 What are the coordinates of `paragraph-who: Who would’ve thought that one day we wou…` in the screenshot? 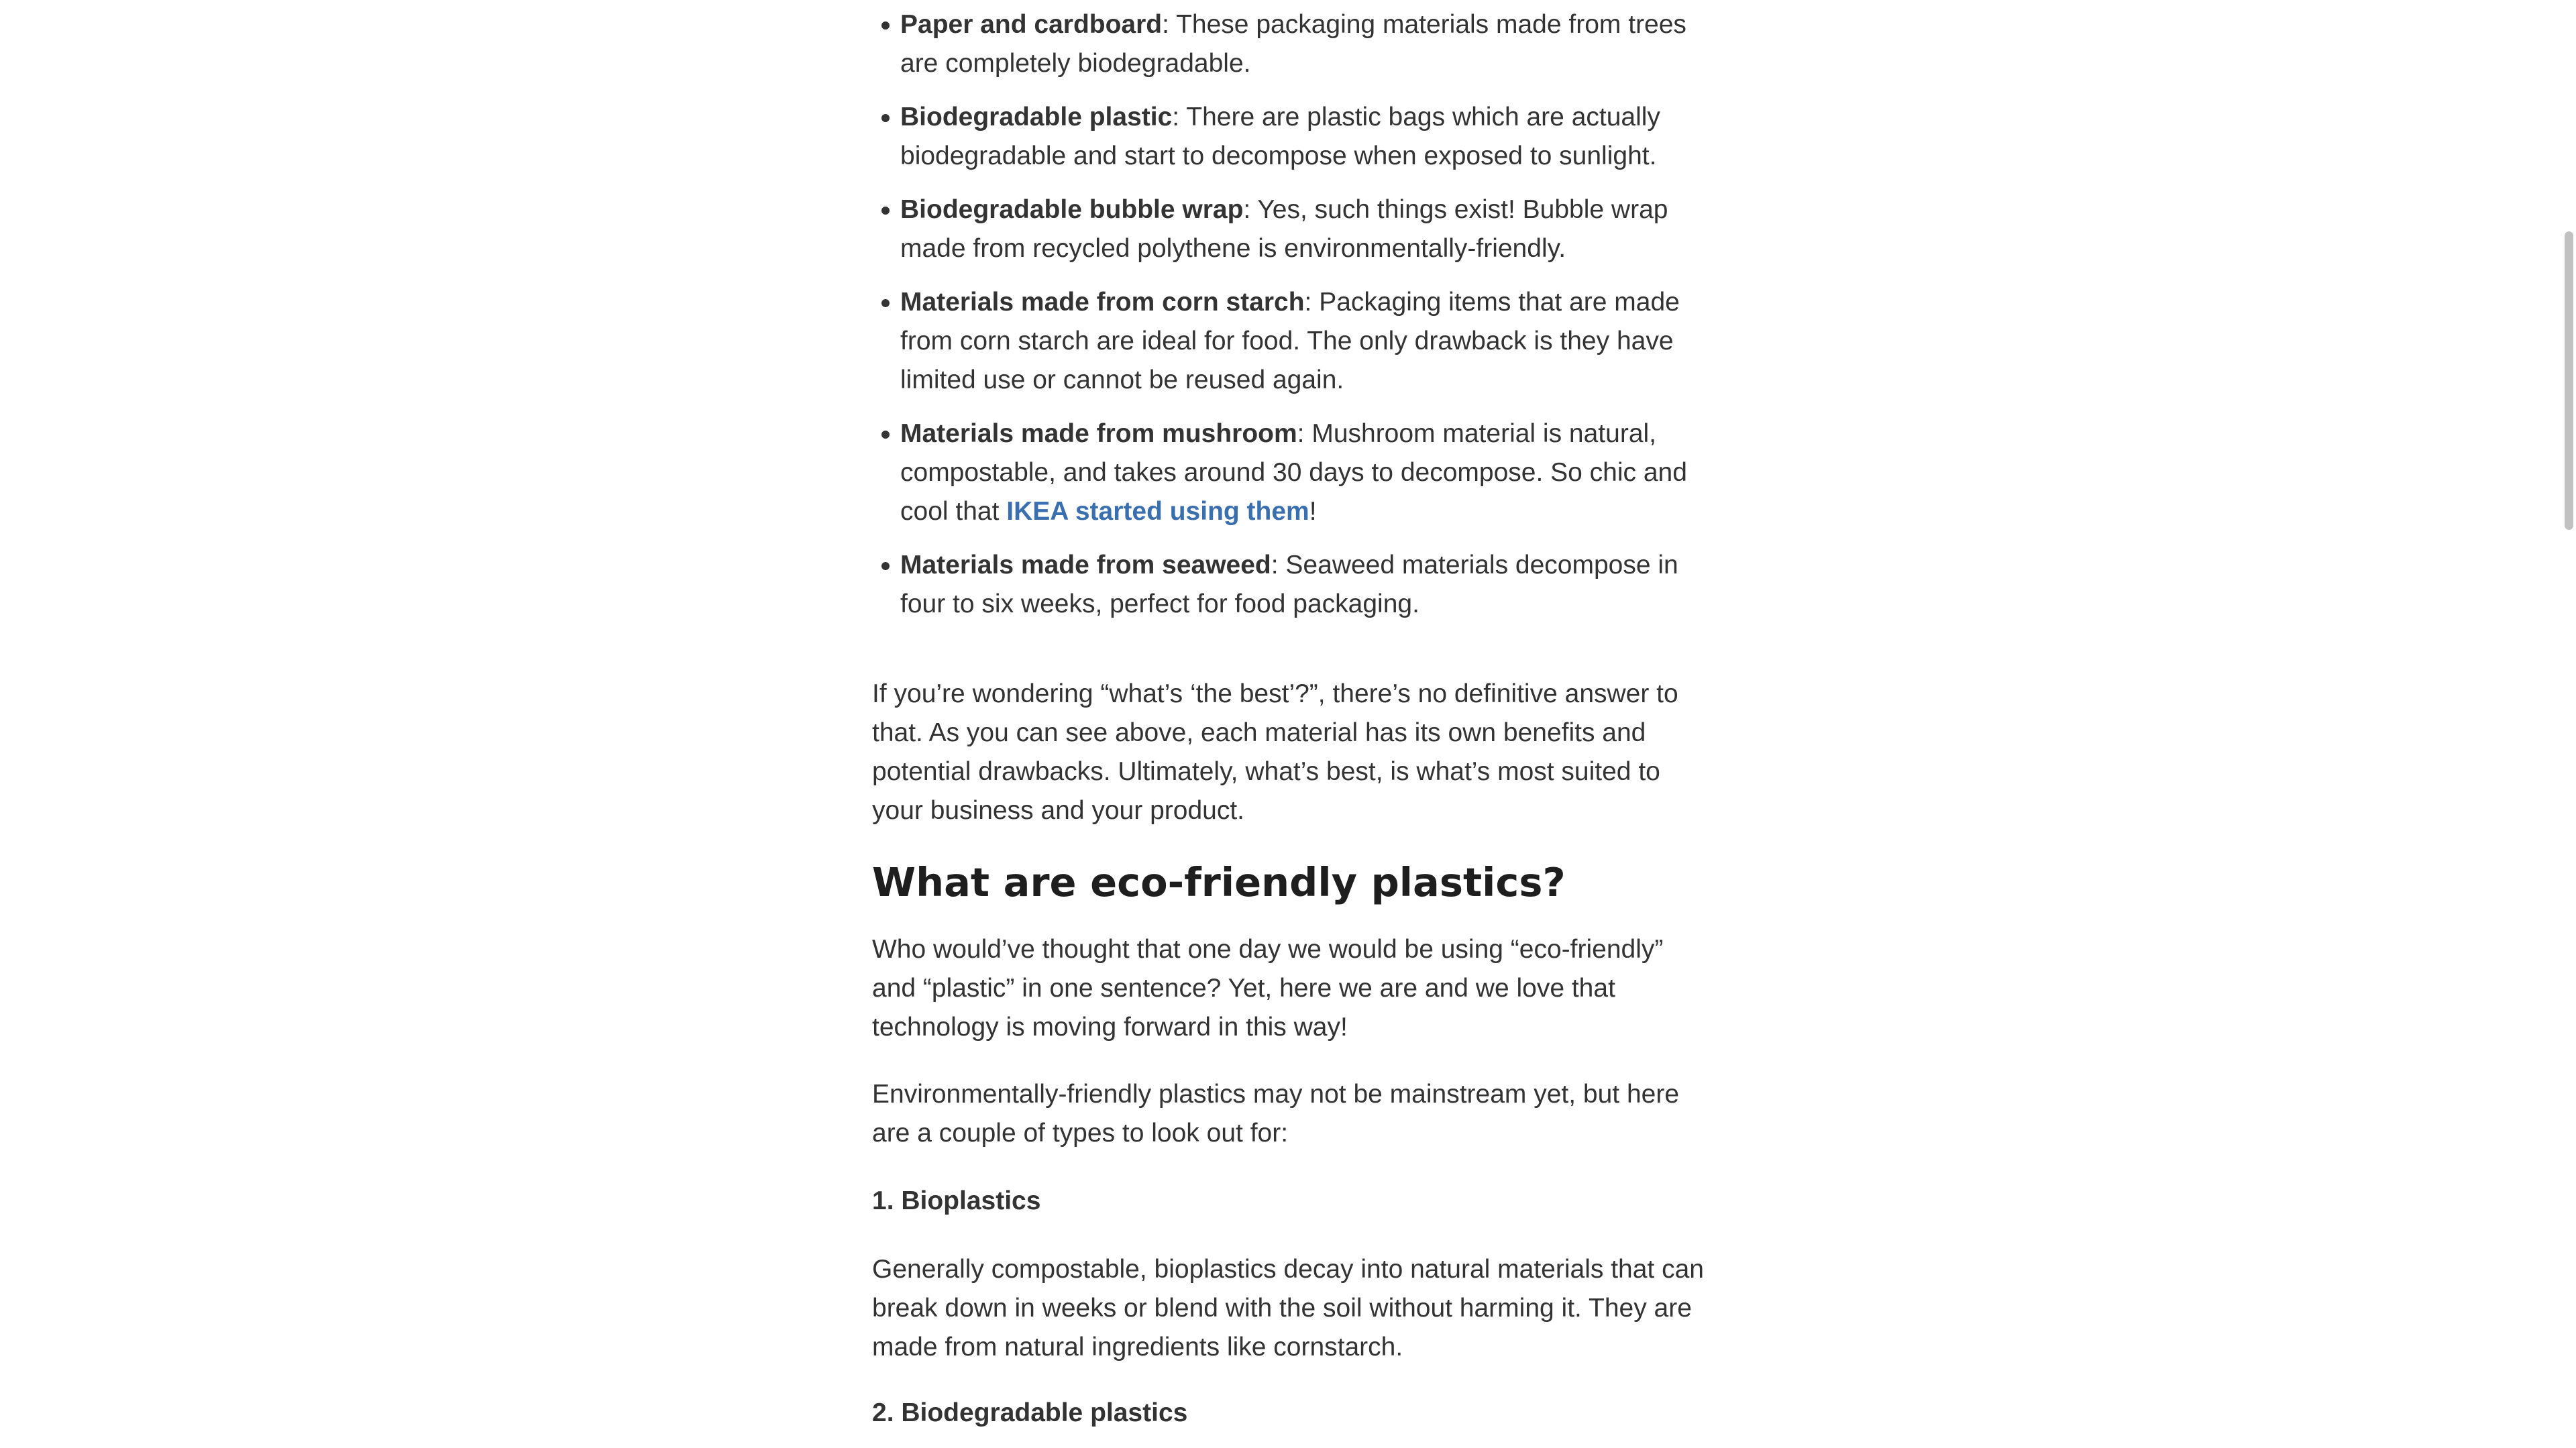 It's located at (1268, 988).